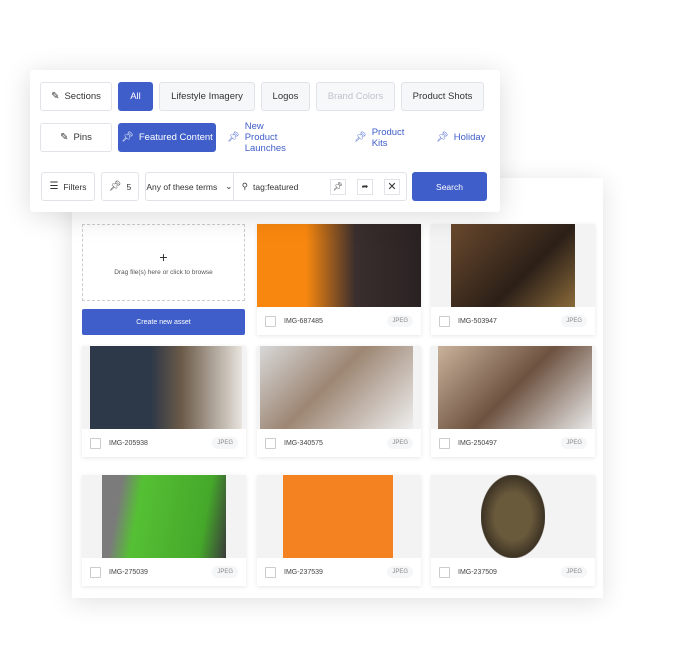 This screenshot has width=679, height=672. What do you see at coordinates (289, 186) in the screenshot?
I see `search-input` at bounding box center [289, 186].